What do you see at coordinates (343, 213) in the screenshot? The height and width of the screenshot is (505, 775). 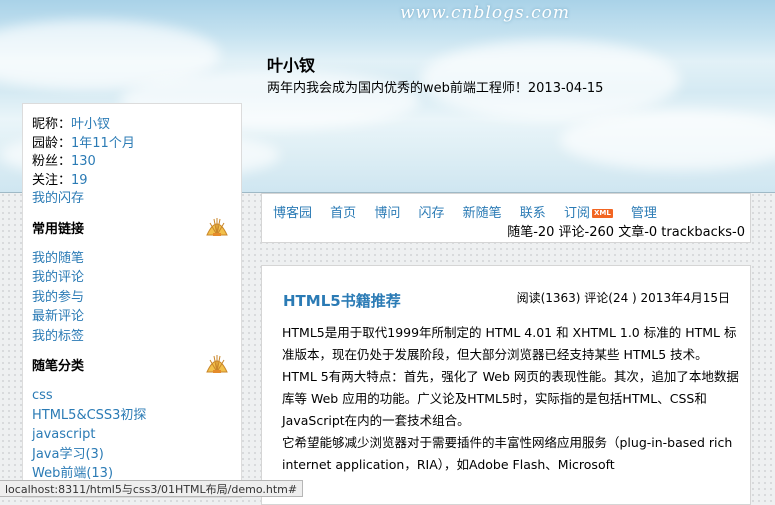 I see `nav-home: 首页` at bounding box center [343, 213].